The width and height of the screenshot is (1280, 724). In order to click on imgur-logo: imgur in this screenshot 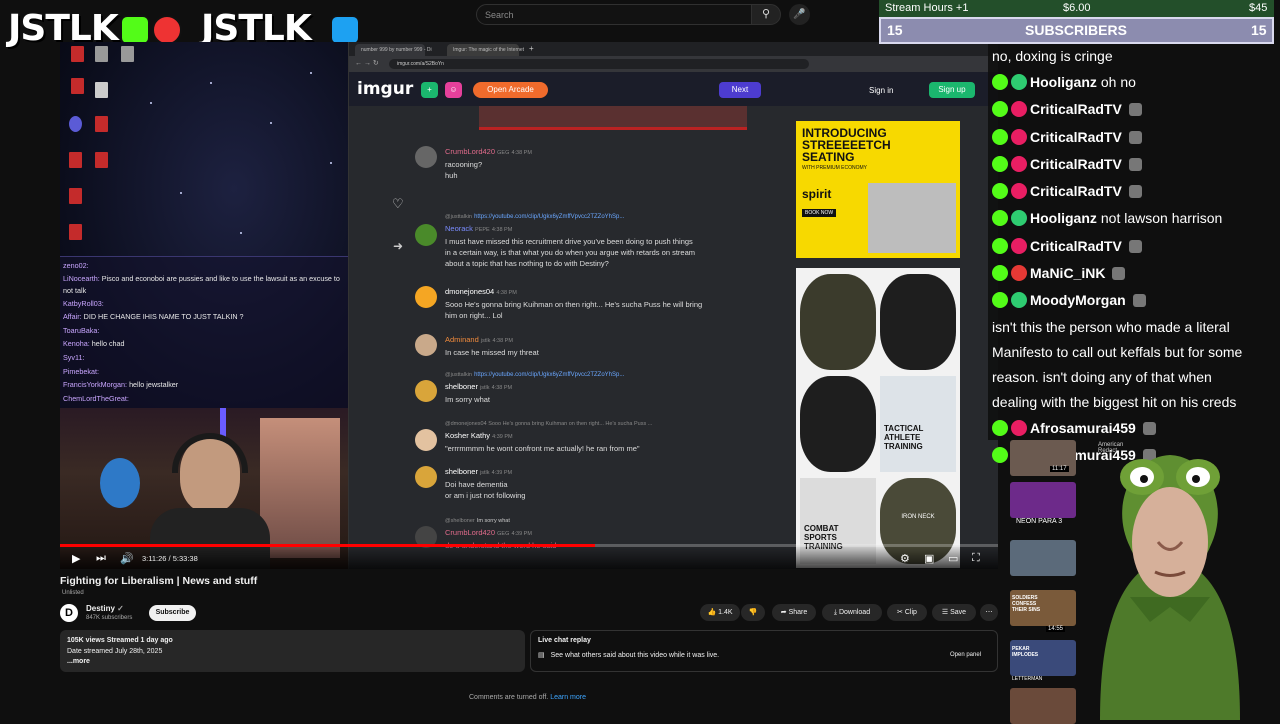, I will do `click(385, 89)`.